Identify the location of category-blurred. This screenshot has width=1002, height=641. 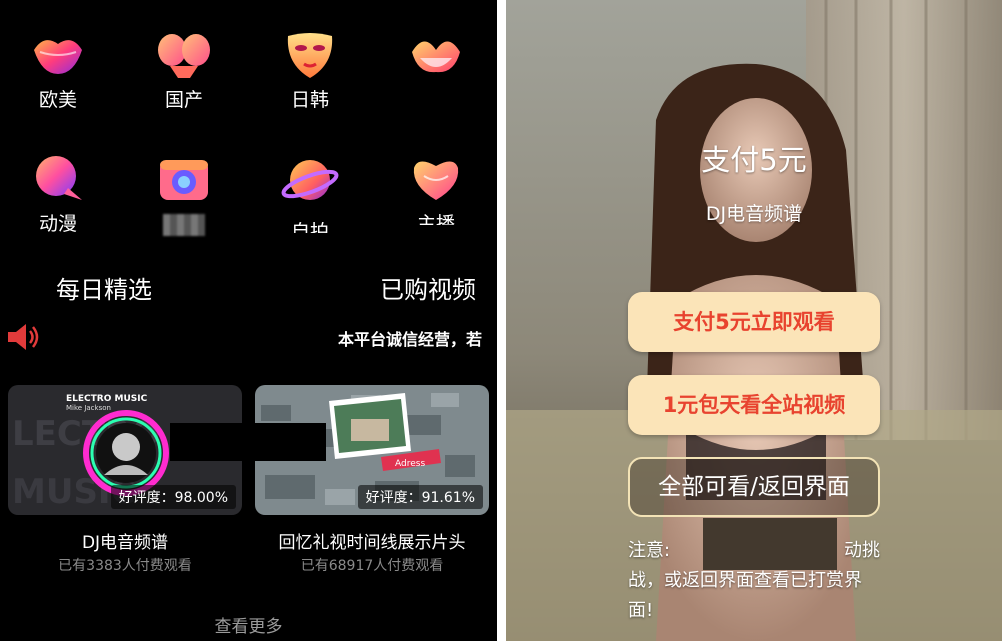
(184, 194).